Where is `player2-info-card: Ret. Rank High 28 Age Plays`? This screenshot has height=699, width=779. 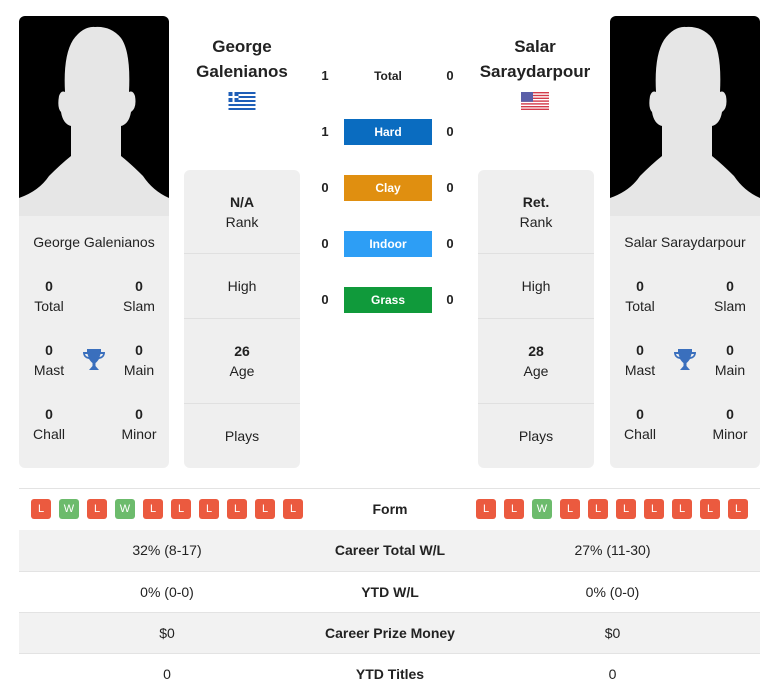 player2-info-card: Ret. Rank High 28 Age Plays is located at coordinates (536, 319).